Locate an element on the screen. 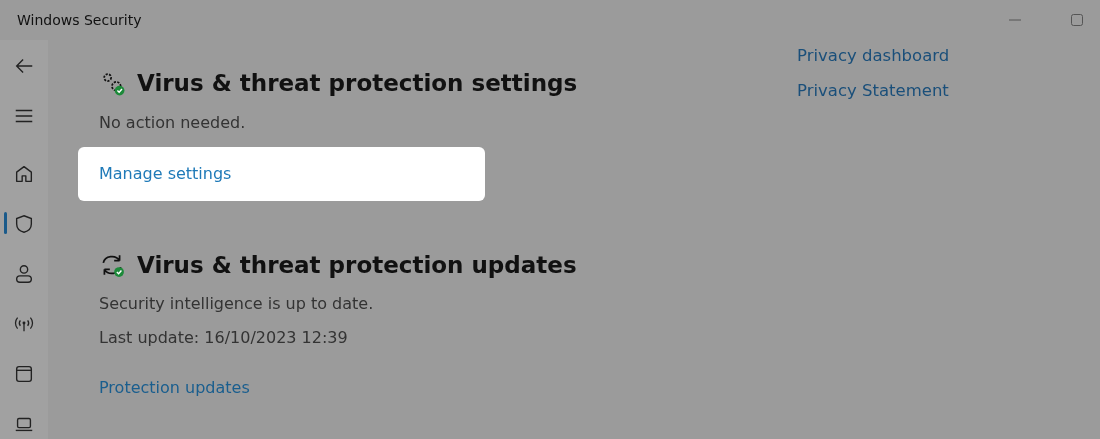 This screenshot has width=1100, height=439. shield-icon is located at coordinates (24, 223).